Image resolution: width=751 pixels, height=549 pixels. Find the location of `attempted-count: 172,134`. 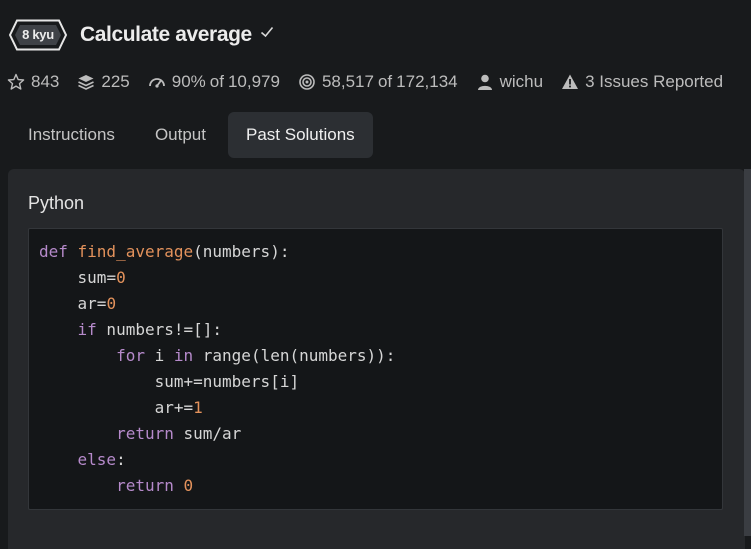

attempted-count: 172,134 is located at coordinates (427, 81).